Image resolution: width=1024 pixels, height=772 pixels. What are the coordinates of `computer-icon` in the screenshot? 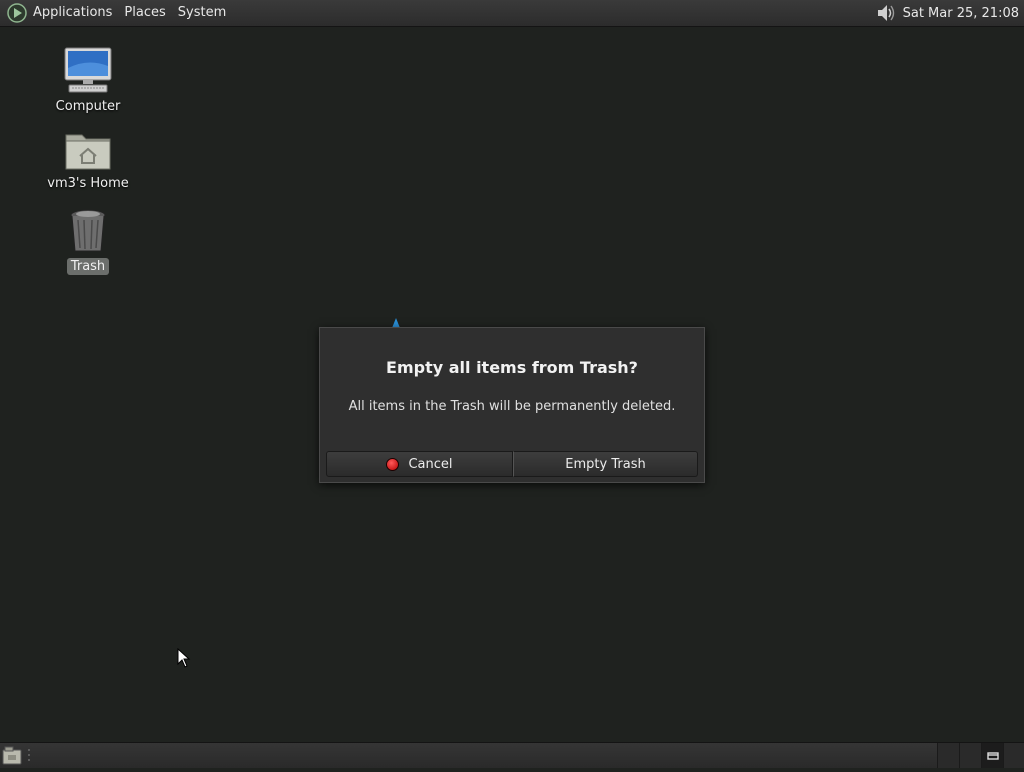 It's located at (88, 70).